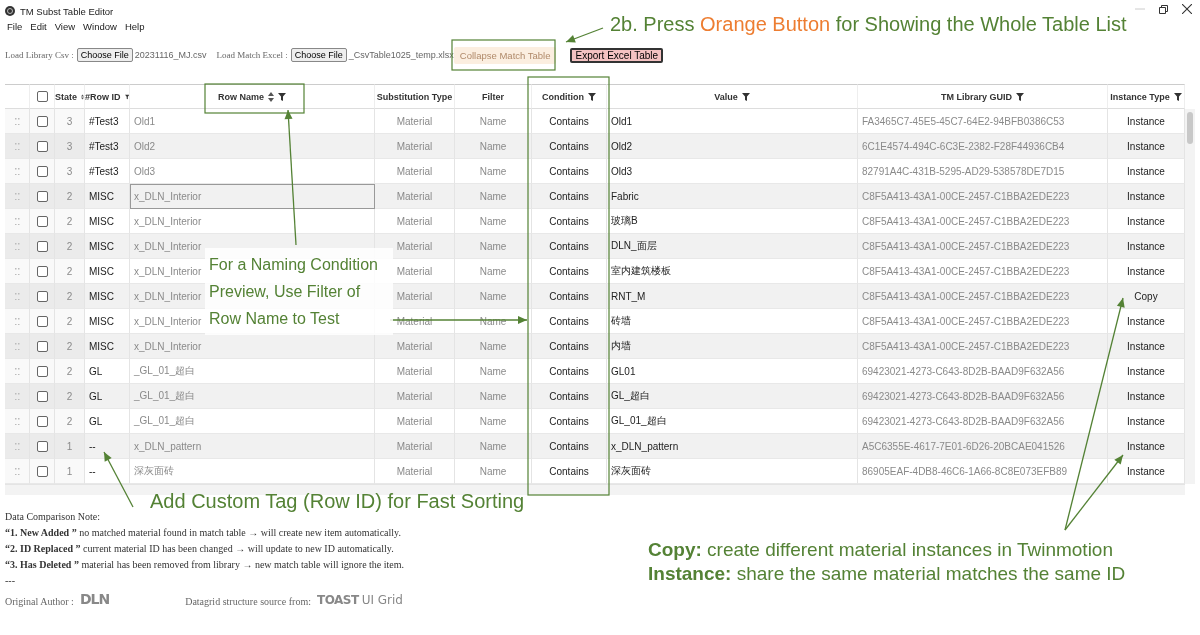  Describe the element at coordinates (732, 396) in the screenshot. I see `table-cell: GL_超白` at that location.